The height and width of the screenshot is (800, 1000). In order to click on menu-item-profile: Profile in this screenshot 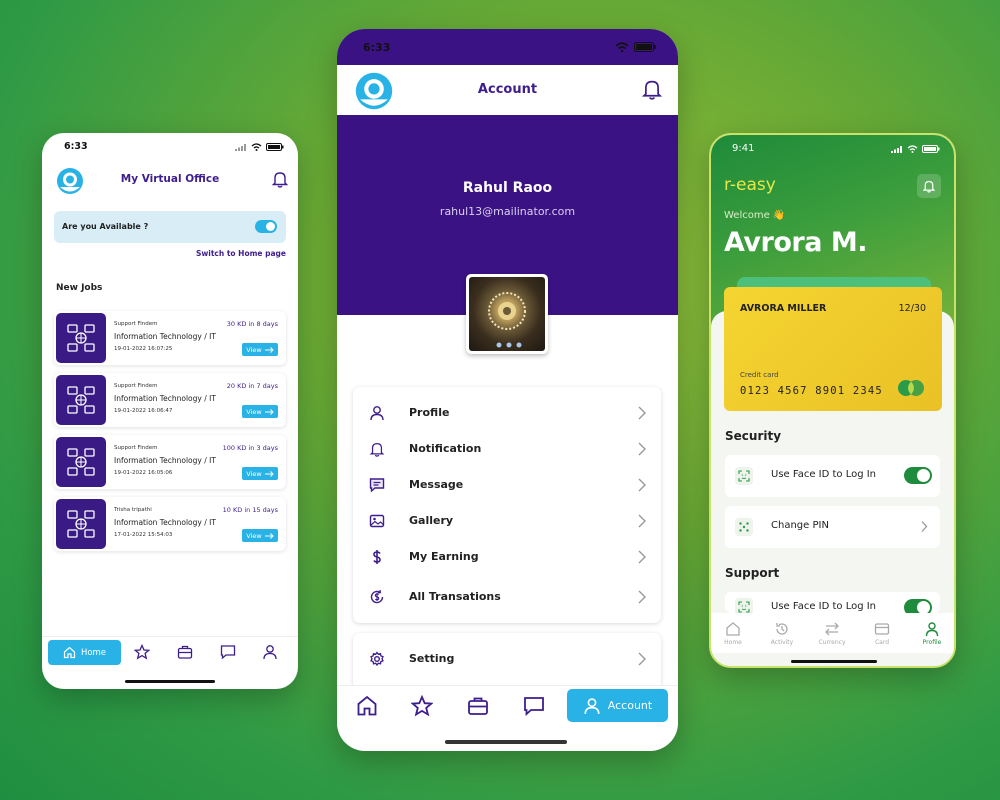, I will do `click(507, 413)`.